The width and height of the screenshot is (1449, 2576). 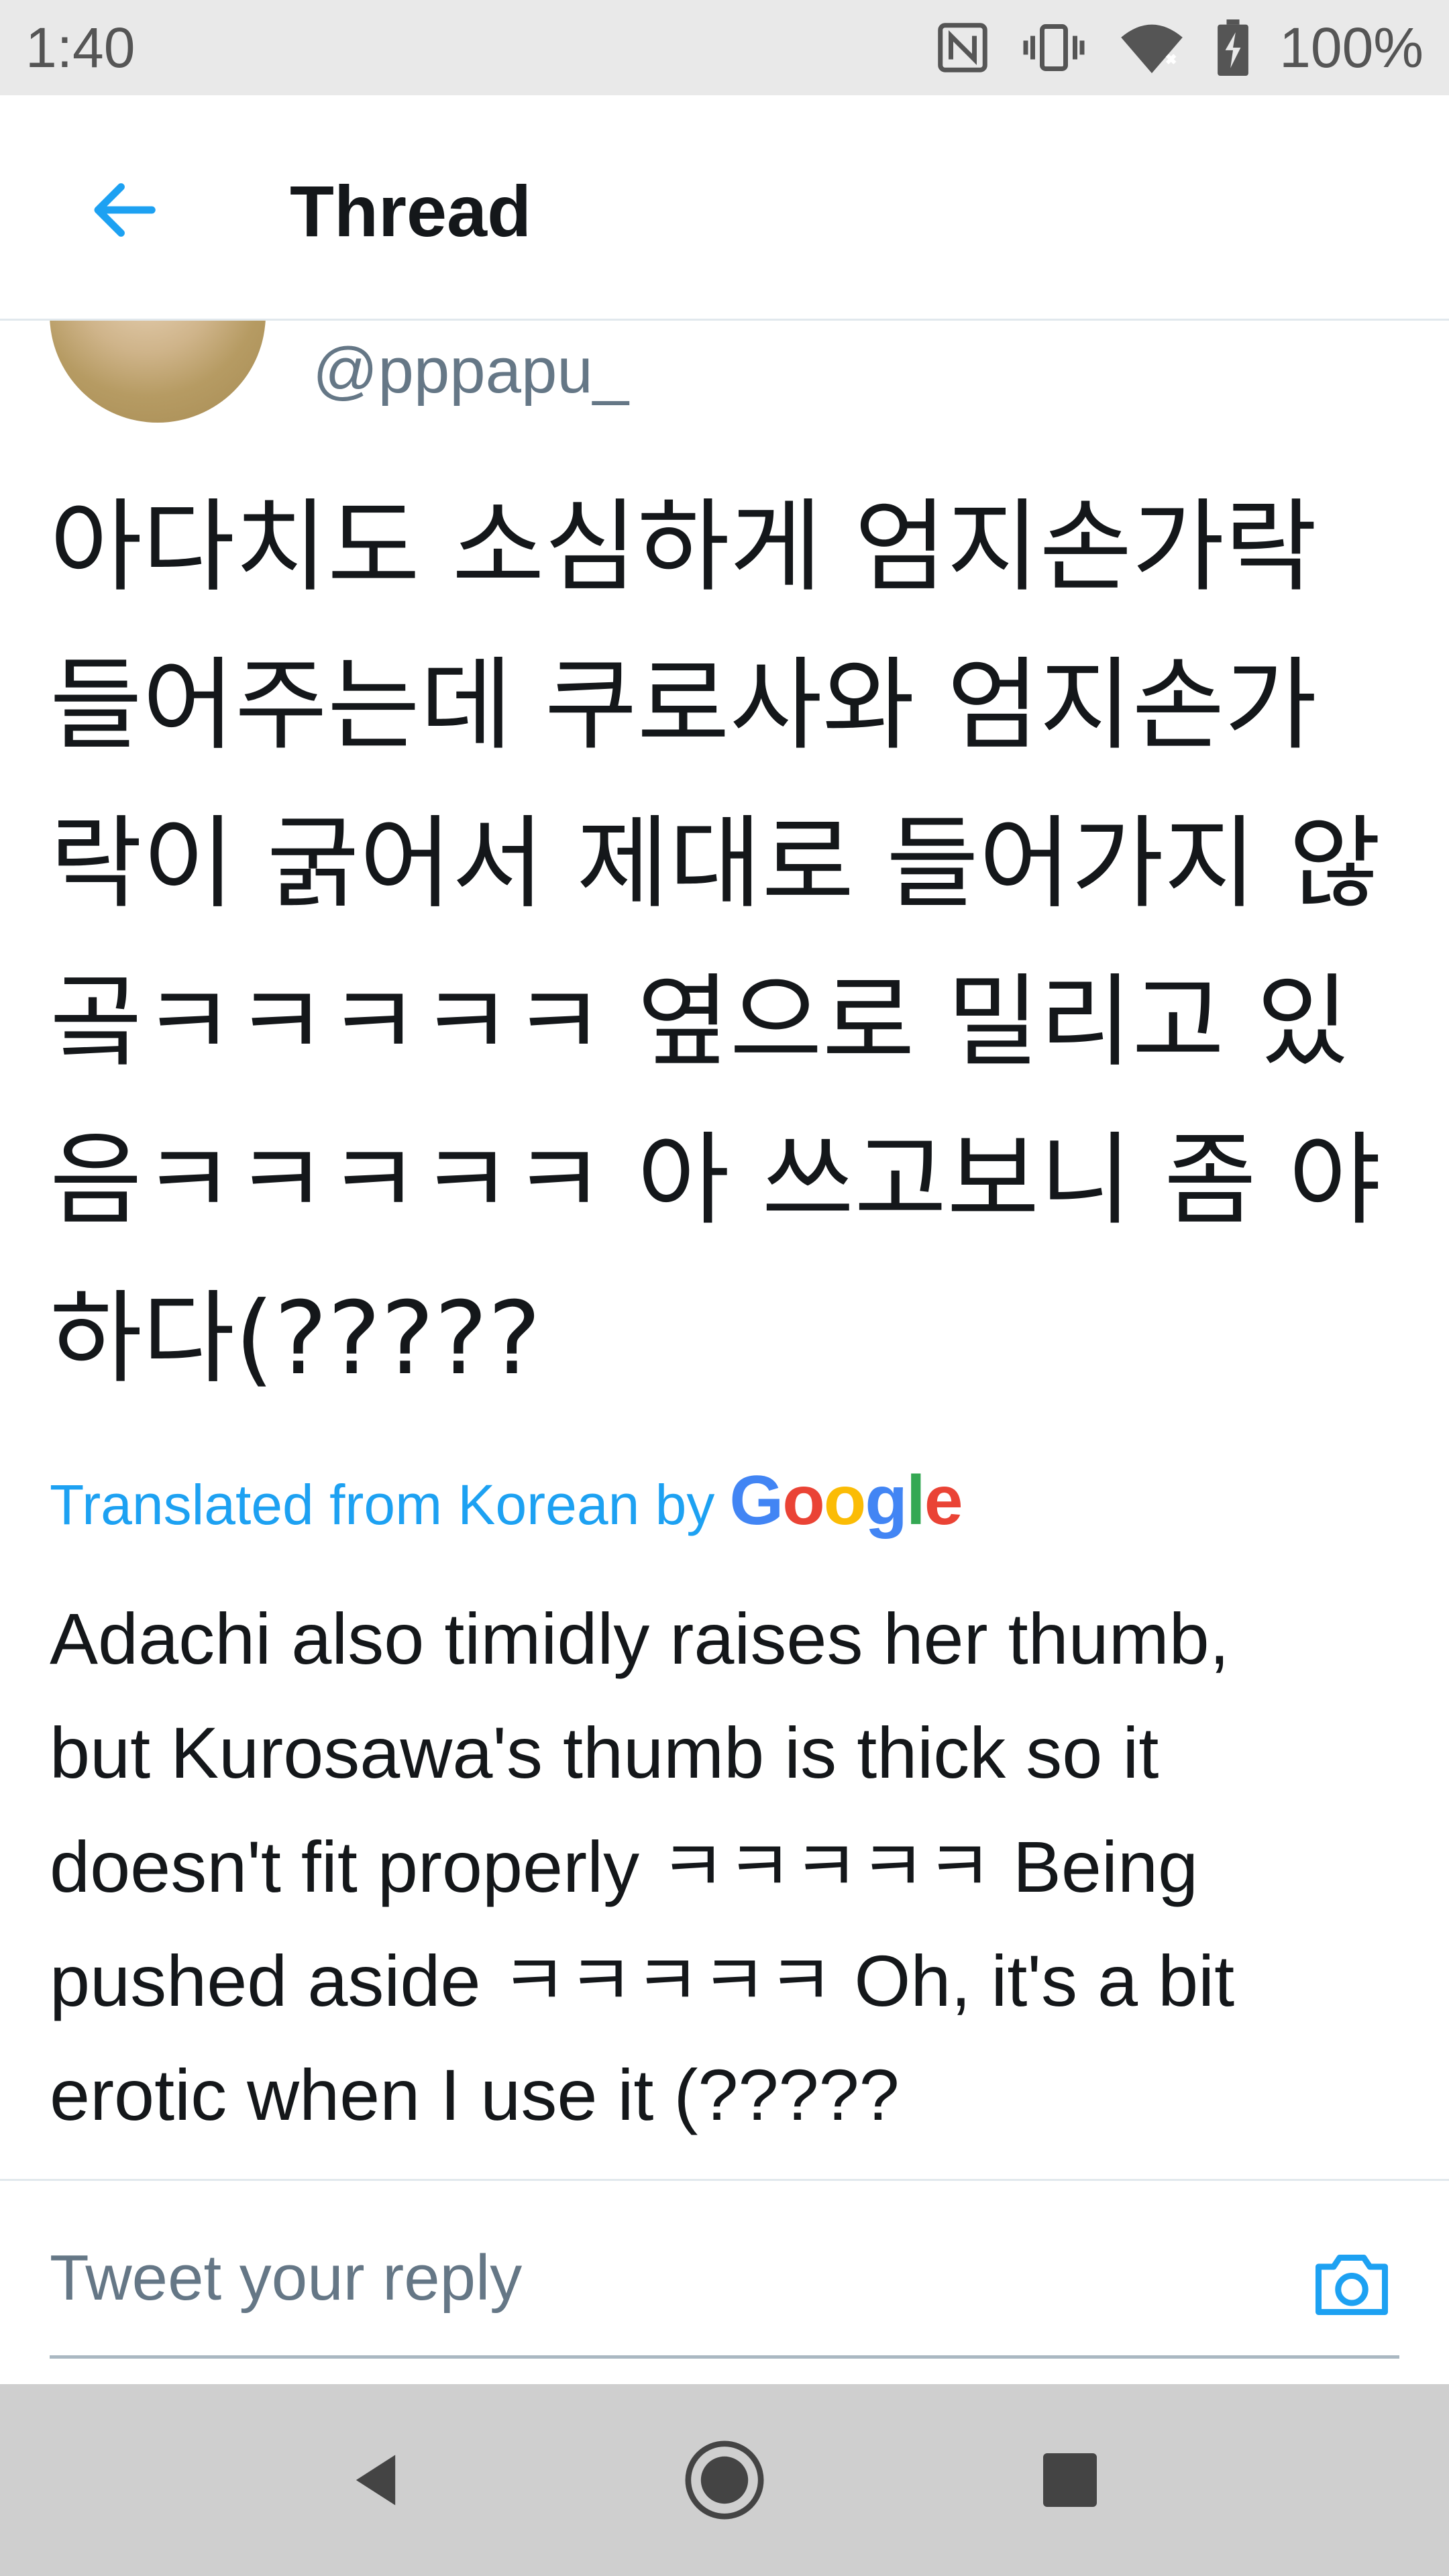 I want to click on status-icons: 100%, so click(x=1179, y=47).